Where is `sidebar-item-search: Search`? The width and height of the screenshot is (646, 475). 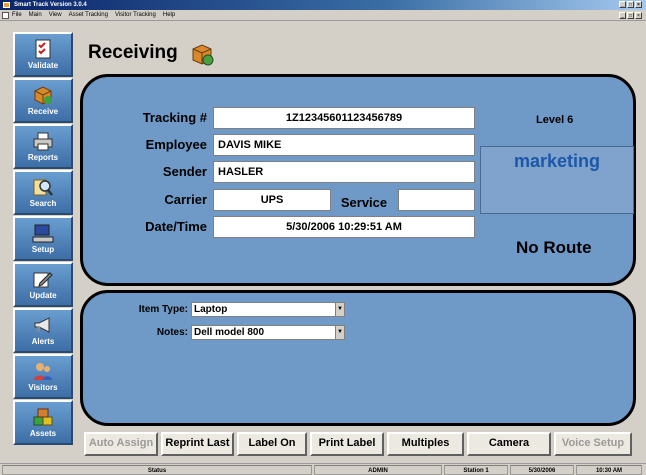 sidebar-item-search: Search is located at coordinates (43, 192).